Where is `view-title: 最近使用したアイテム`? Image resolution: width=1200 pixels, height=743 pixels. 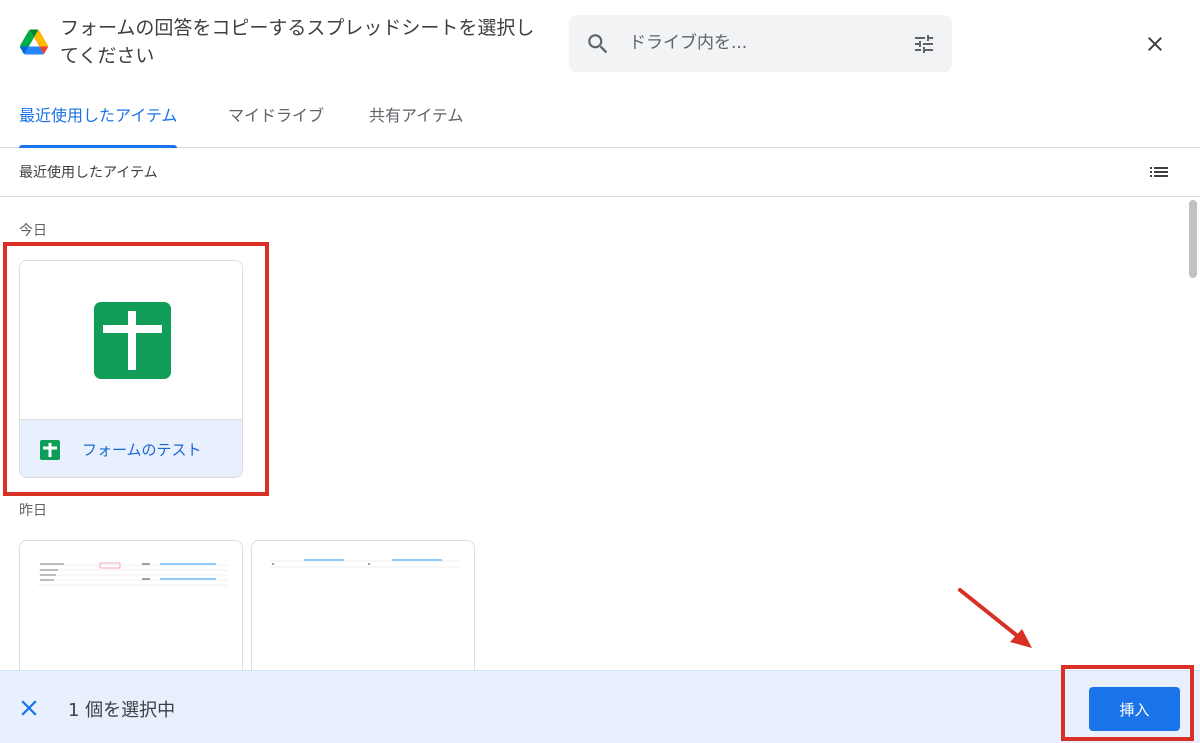 view-title: 最近使用したアイテム is located at coordinates (88, 173).